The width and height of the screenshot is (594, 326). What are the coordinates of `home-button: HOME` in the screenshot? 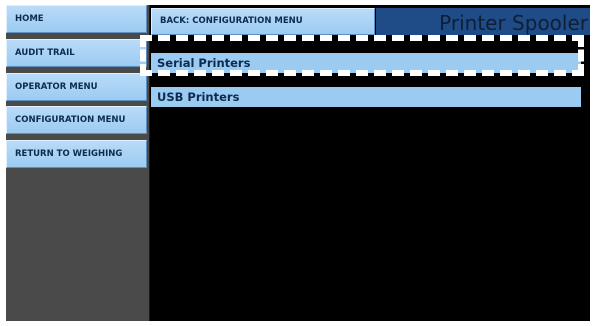 It's located at (76, 19).